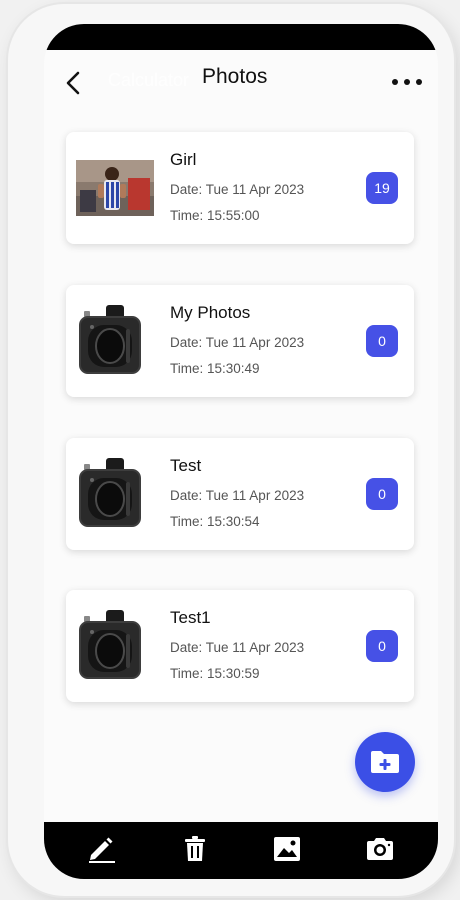 Image resolution: width=460 pixels, height=900 pixels. Describe the element at coordinates (115, 188) in the screenshot. I see `photo-thumbnail` at that location.